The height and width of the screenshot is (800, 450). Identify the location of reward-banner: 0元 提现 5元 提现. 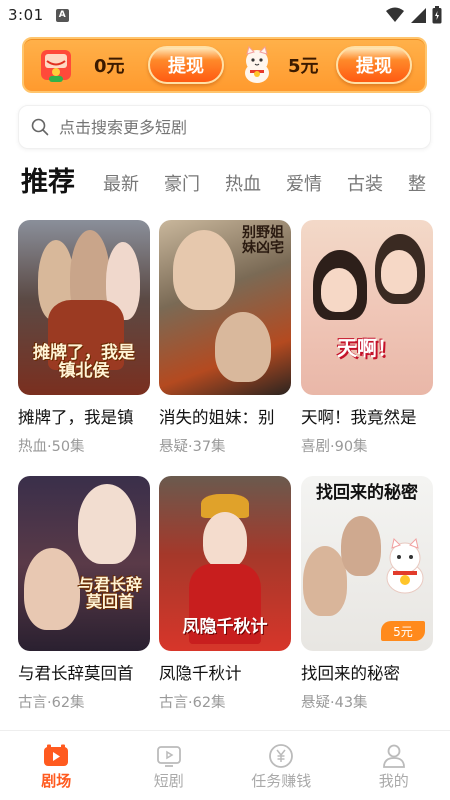
(224, 65).